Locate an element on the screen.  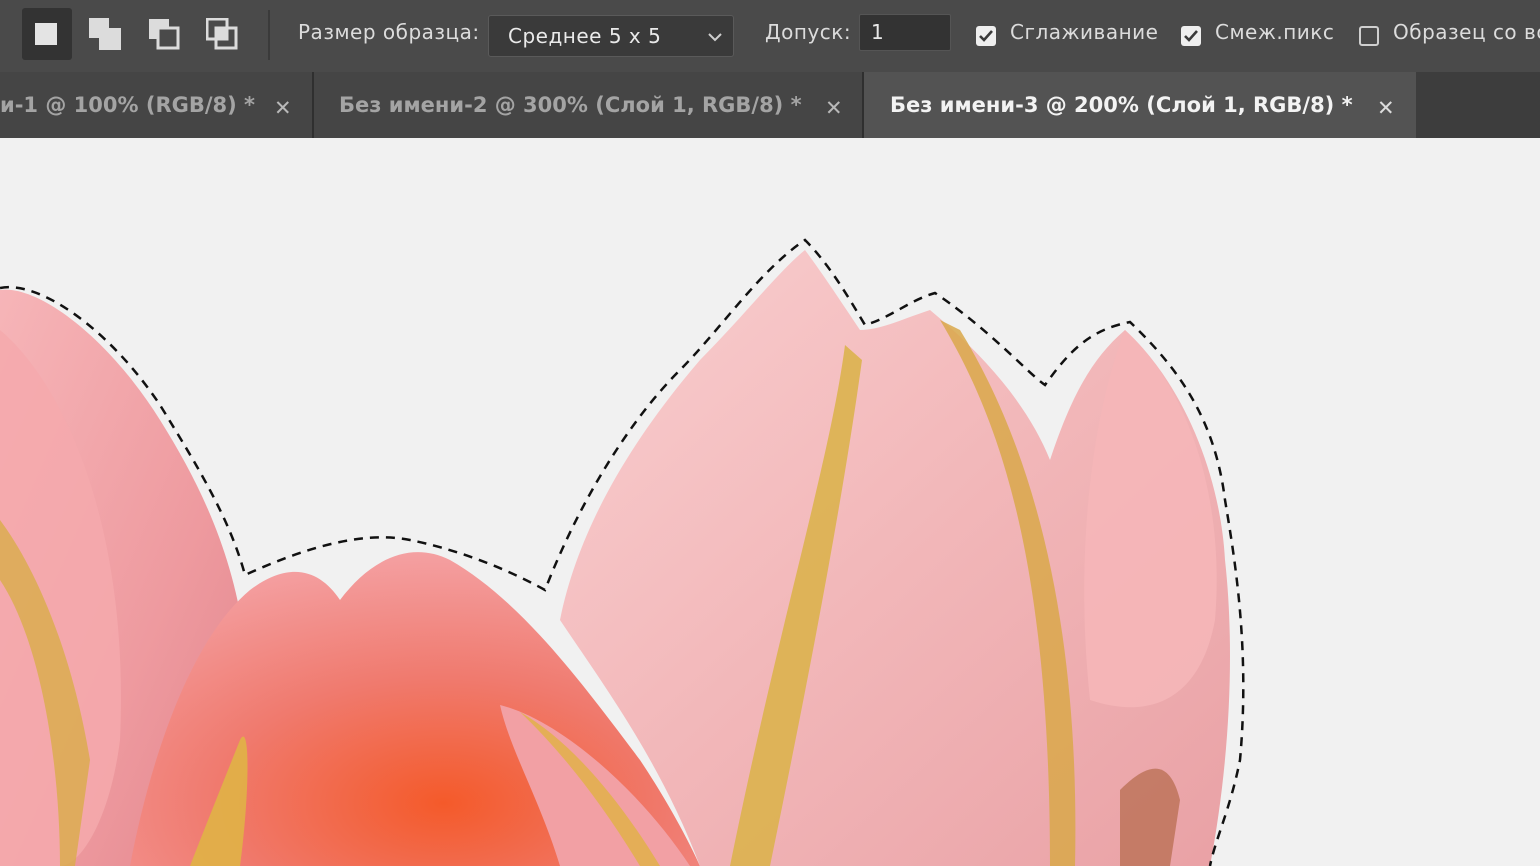
contiguous-checkbox is located at coordinates (1191, 36).